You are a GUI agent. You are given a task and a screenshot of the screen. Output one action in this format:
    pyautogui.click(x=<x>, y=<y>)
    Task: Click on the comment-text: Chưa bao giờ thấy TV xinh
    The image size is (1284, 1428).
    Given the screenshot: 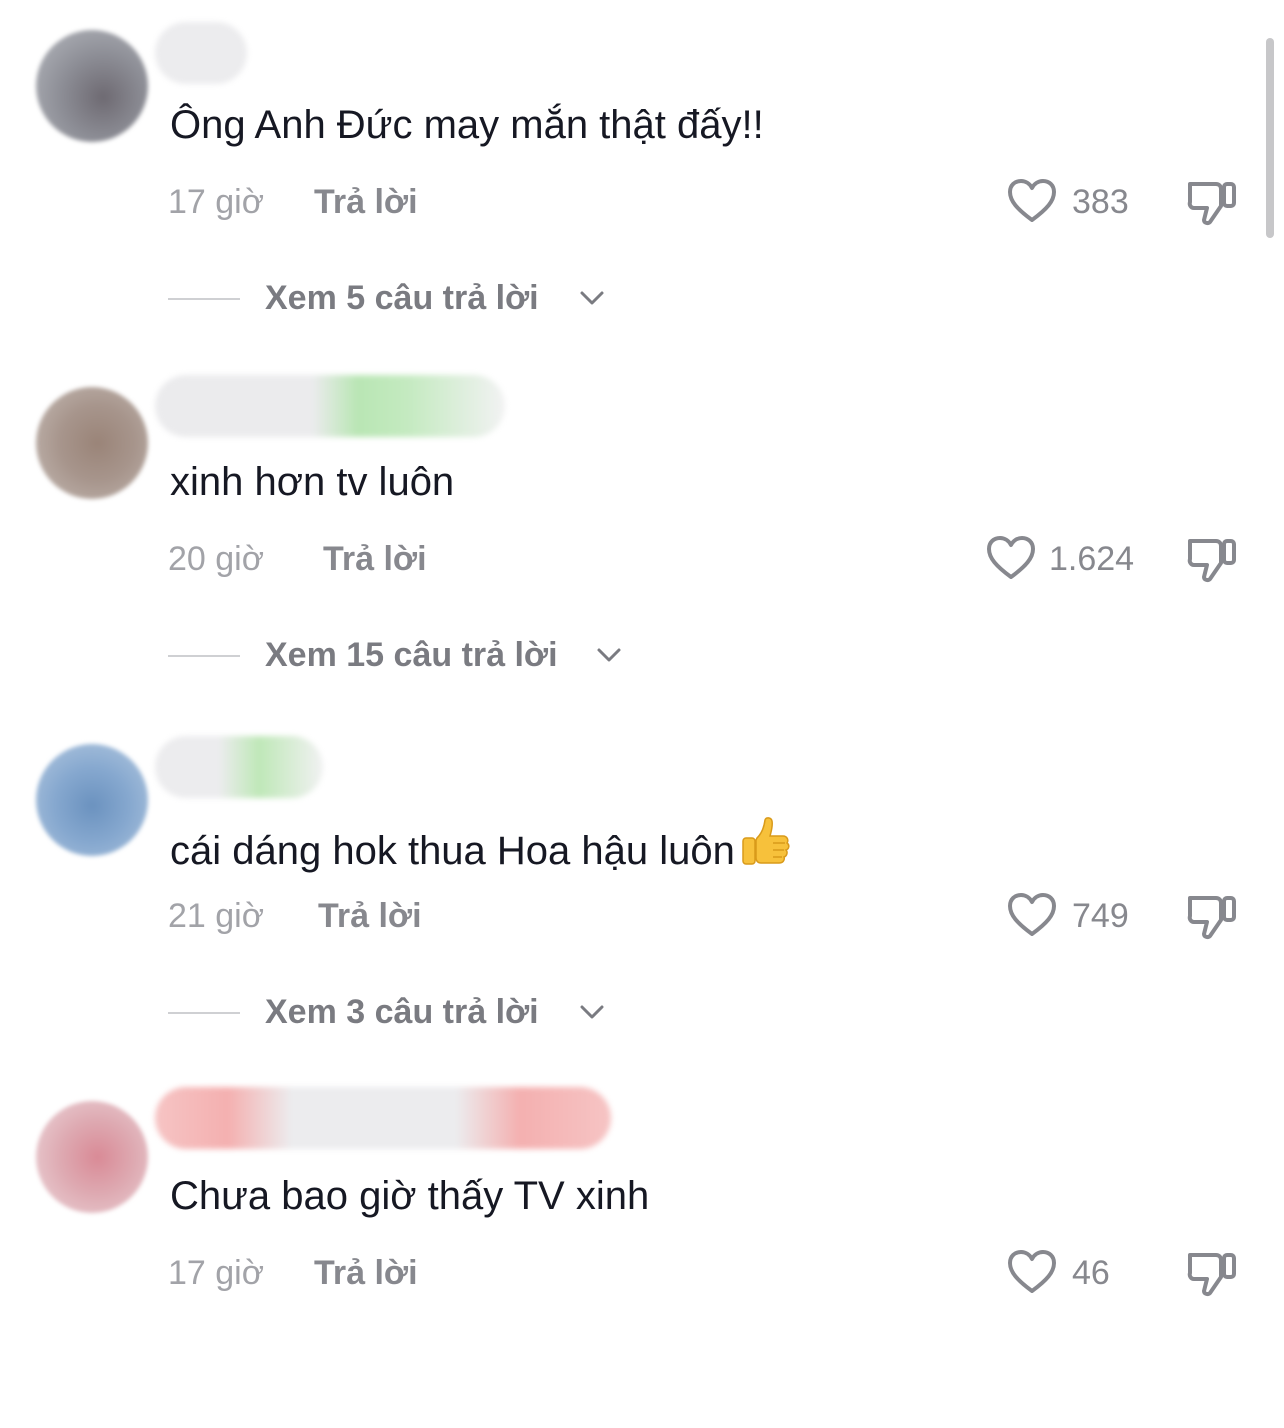 What is the action you would take?
    pyautogui.click(x=410, y=1196)
    